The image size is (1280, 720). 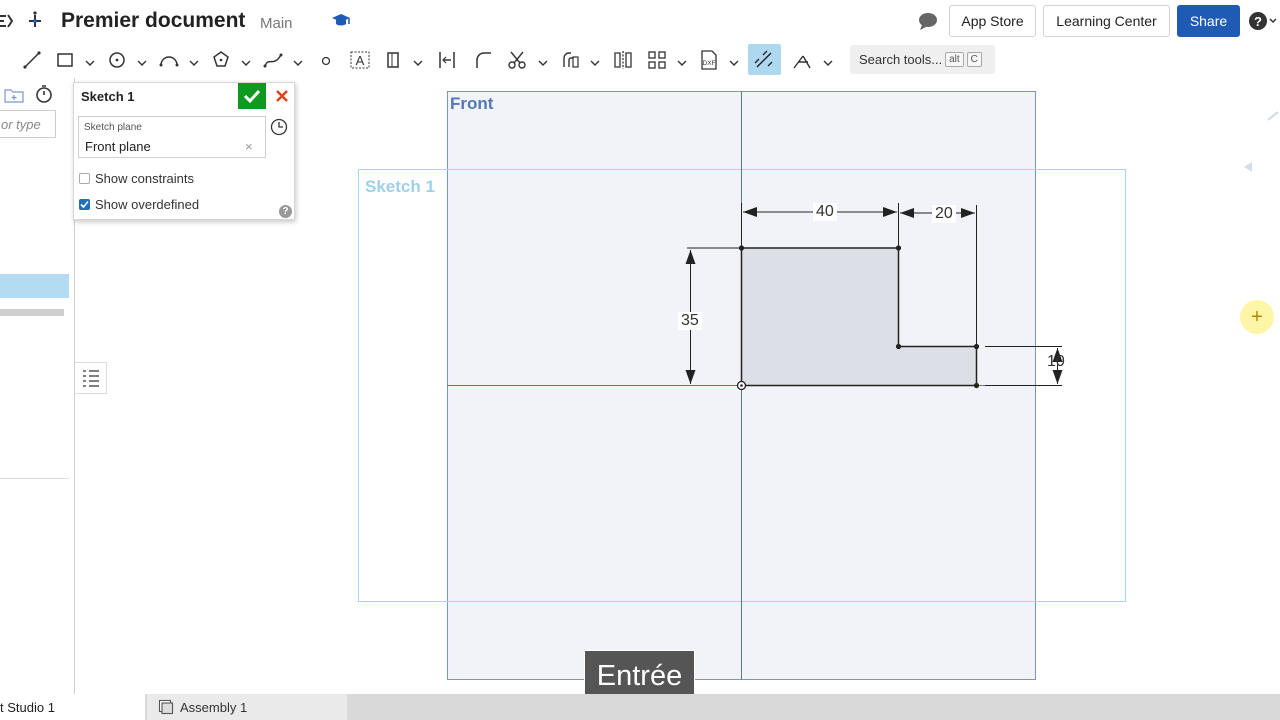 I want to click on point-tool-icon, so click(x=326, y=60).